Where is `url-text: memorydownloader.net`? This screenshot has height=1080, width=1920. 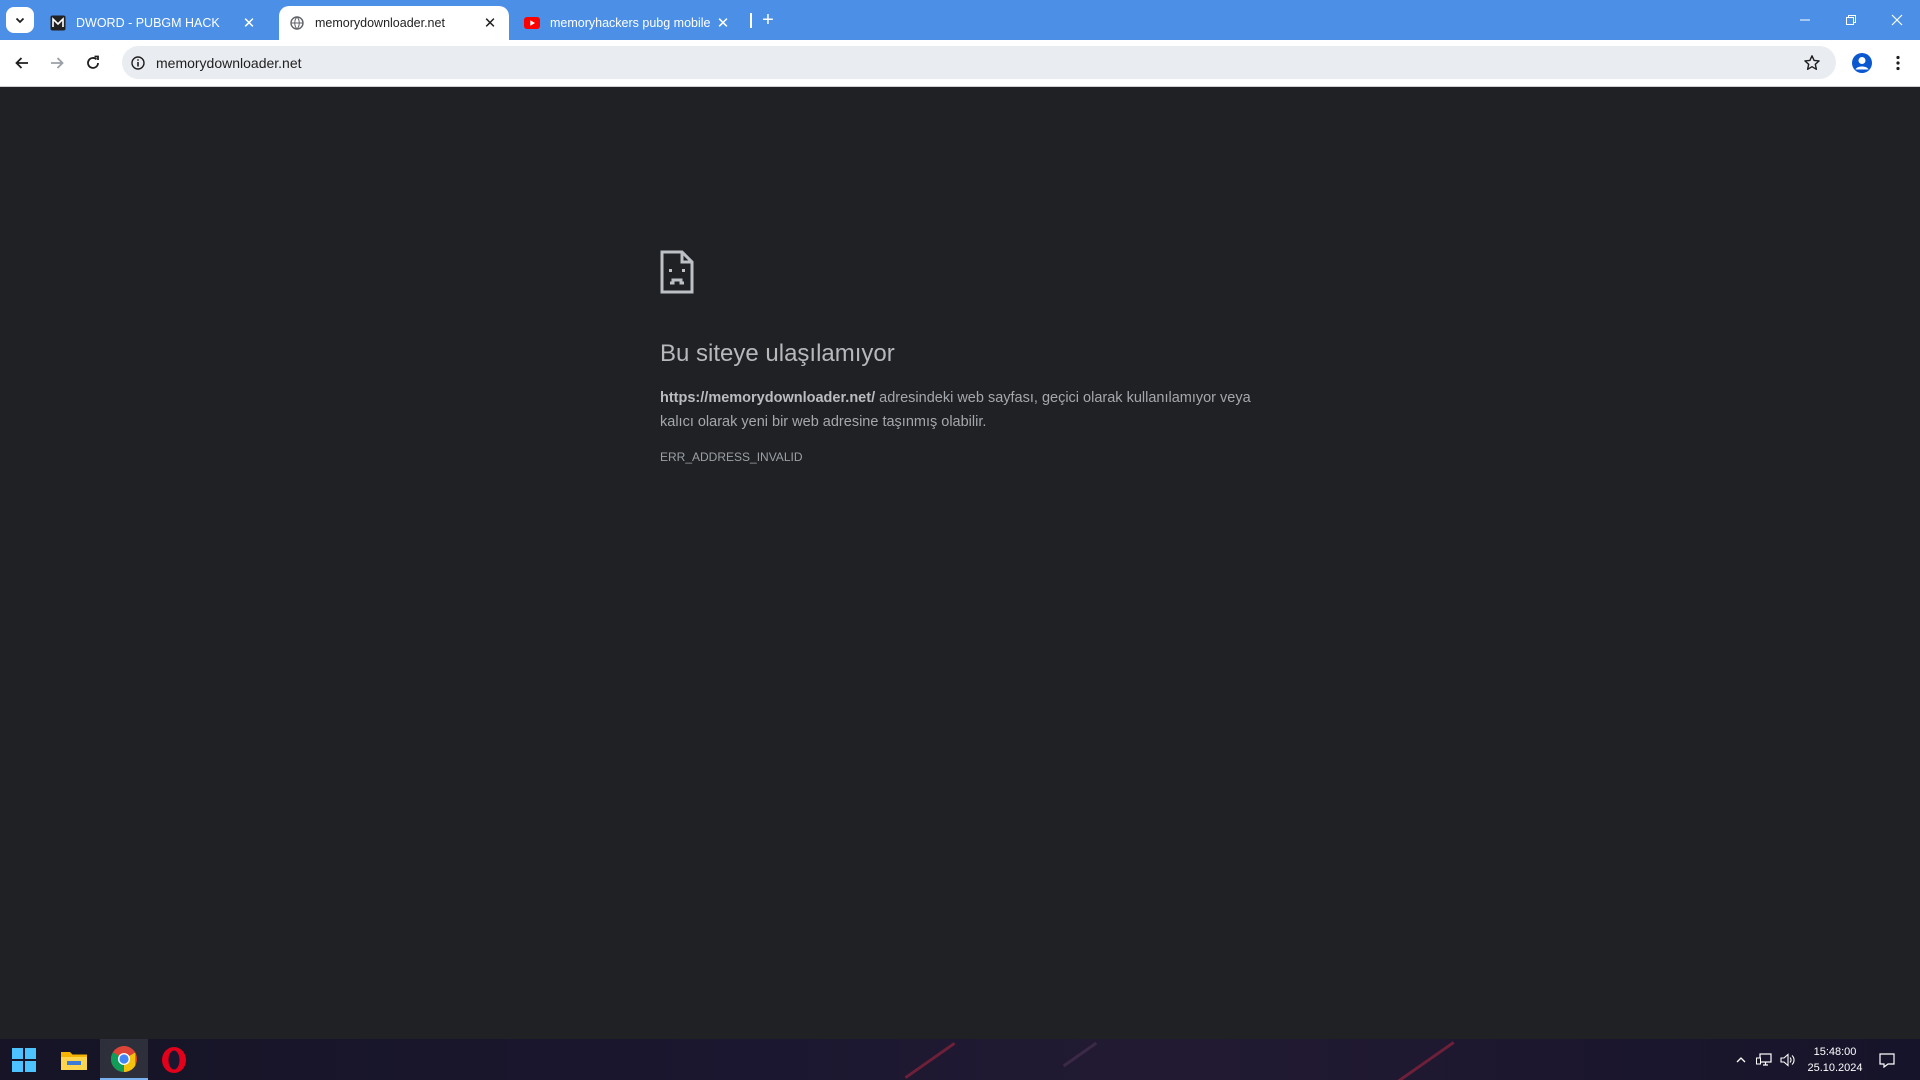 url-text: memorydownloader.net is located at coordinates (229, 63).